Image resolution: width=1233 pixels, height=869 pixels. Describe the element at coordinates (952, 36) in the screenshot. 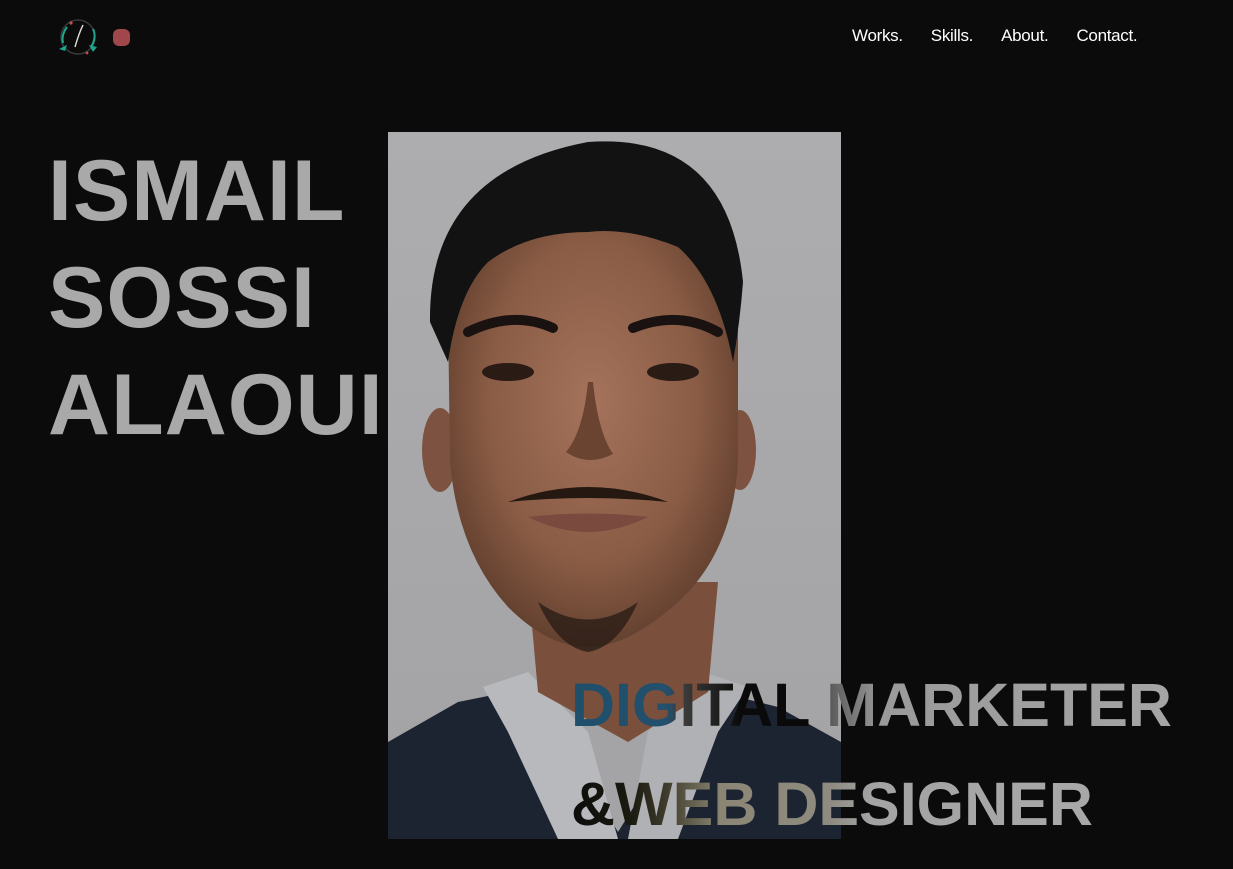

I see `nav-skills-link: Skills.` at that location.